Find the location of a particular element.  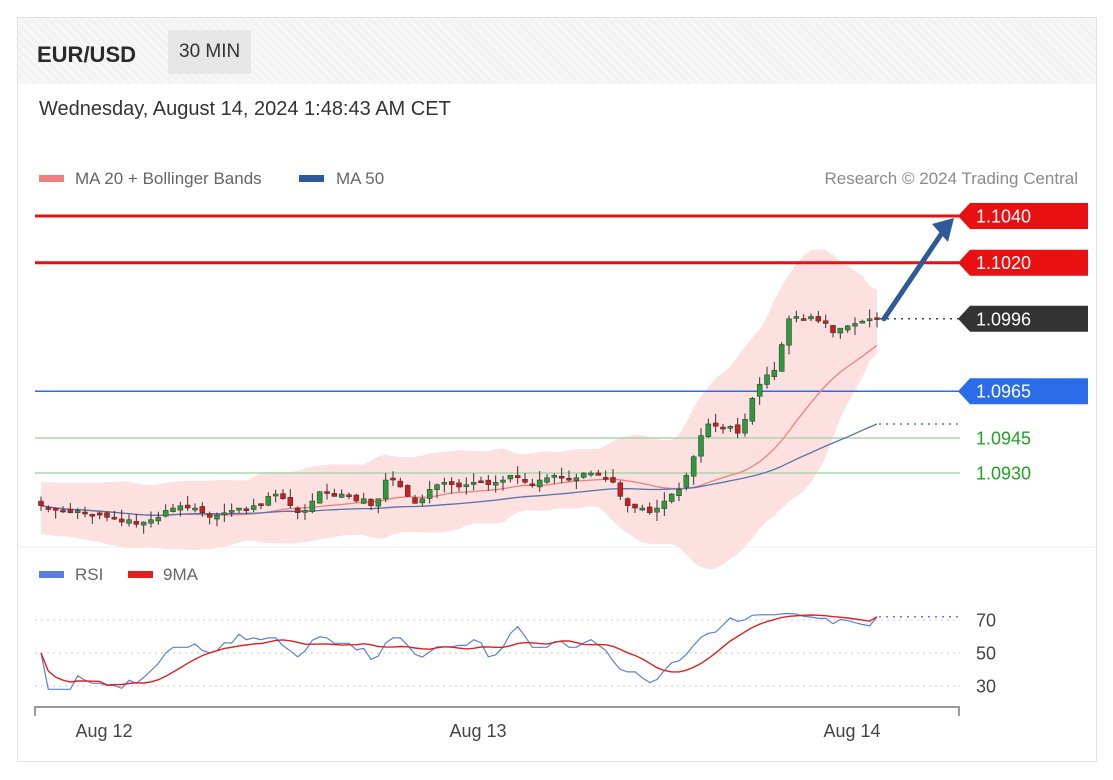

rsi-legend: RSI 9MA is located at coordinates (119, 574).